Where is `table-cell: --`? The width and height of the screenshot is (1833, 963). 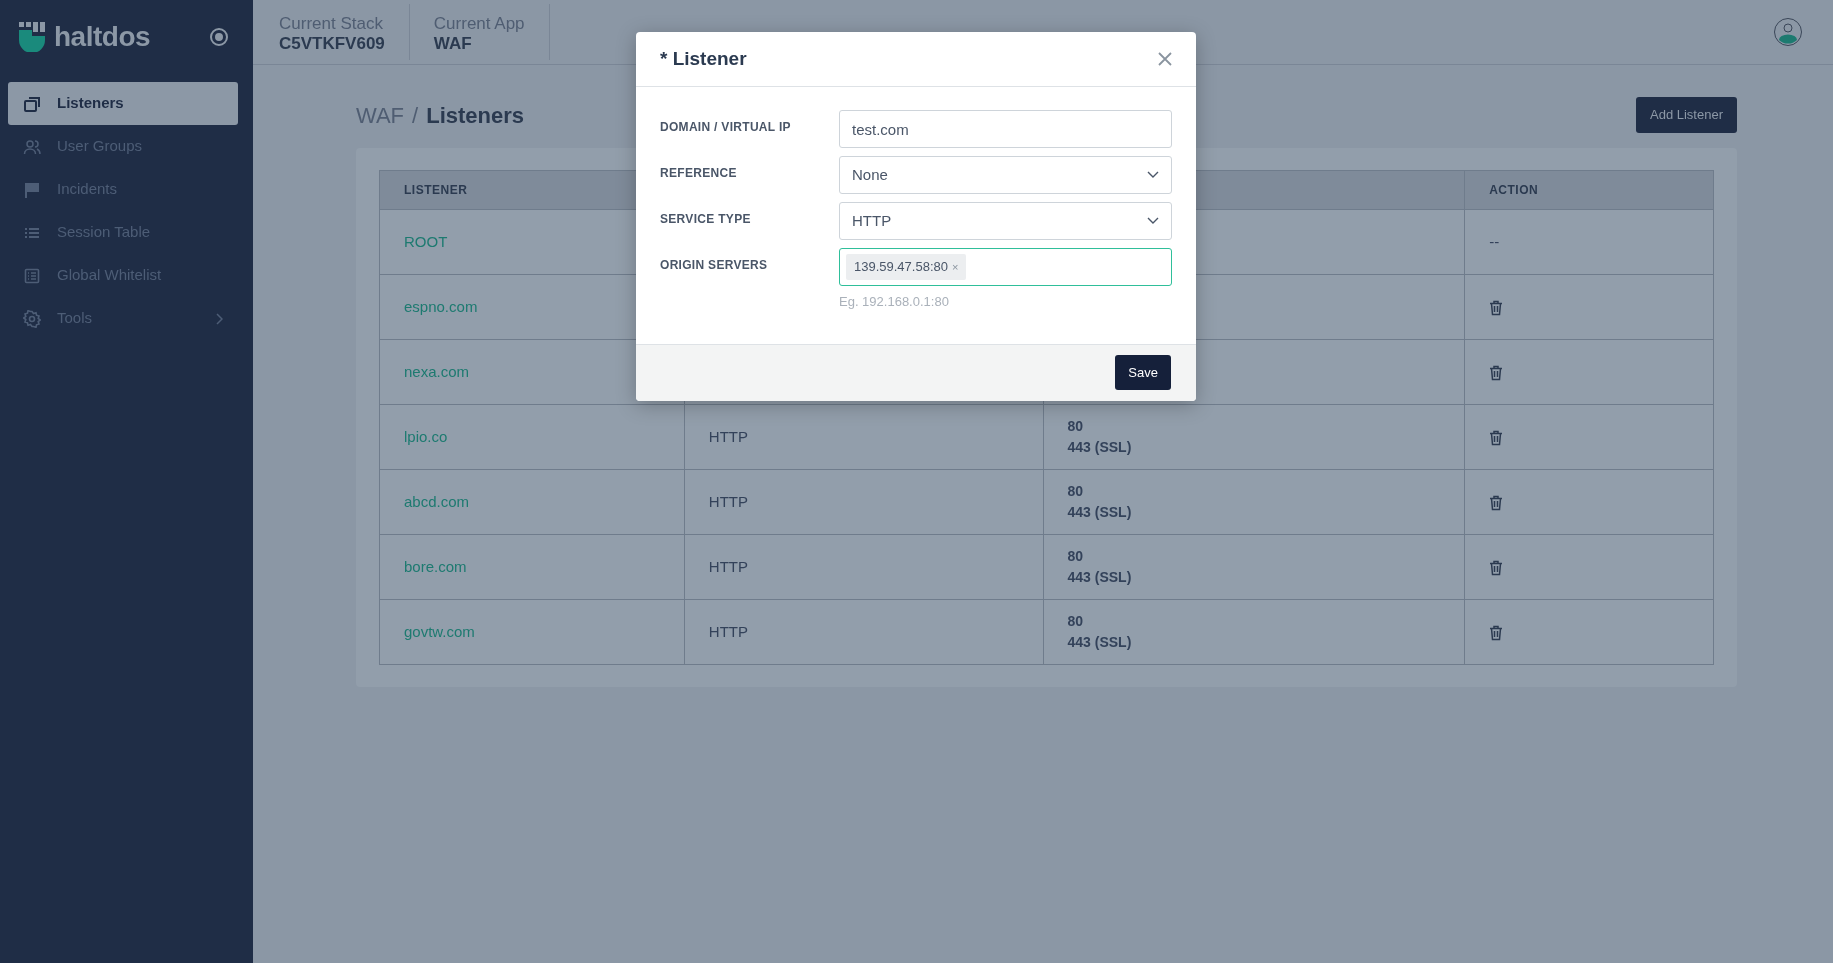 table-cell: -- is located at coordinates (1494, 241).